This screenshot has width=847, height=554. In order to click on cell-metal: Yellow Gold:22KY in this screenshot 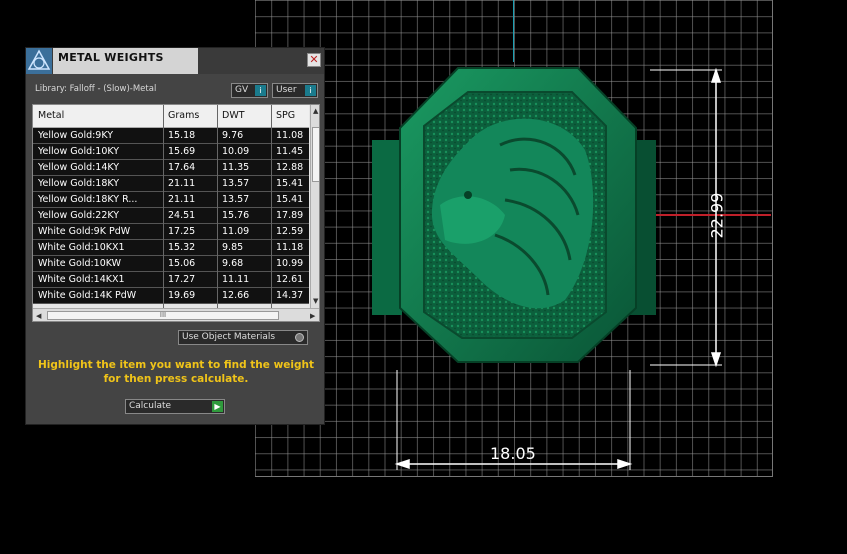, I will do `click(79, 215)`.